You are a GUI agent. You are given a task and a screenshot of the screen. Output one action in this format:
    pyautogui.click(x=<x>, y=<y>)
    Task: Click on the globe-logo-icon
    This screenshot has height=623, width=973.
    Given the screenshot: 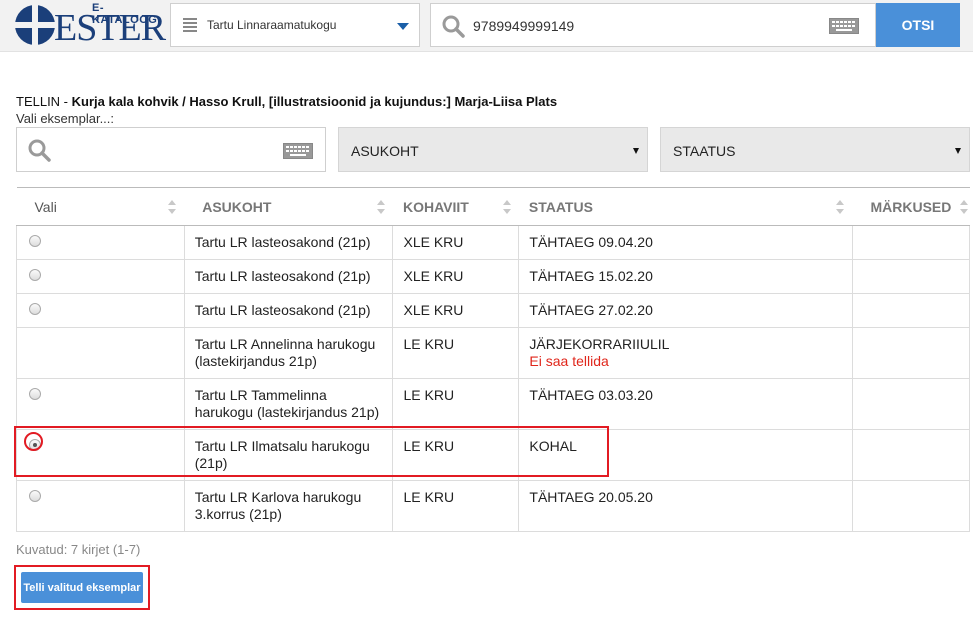 What is the action you would take?
    pyautogui.click(x=35, y=25)
    